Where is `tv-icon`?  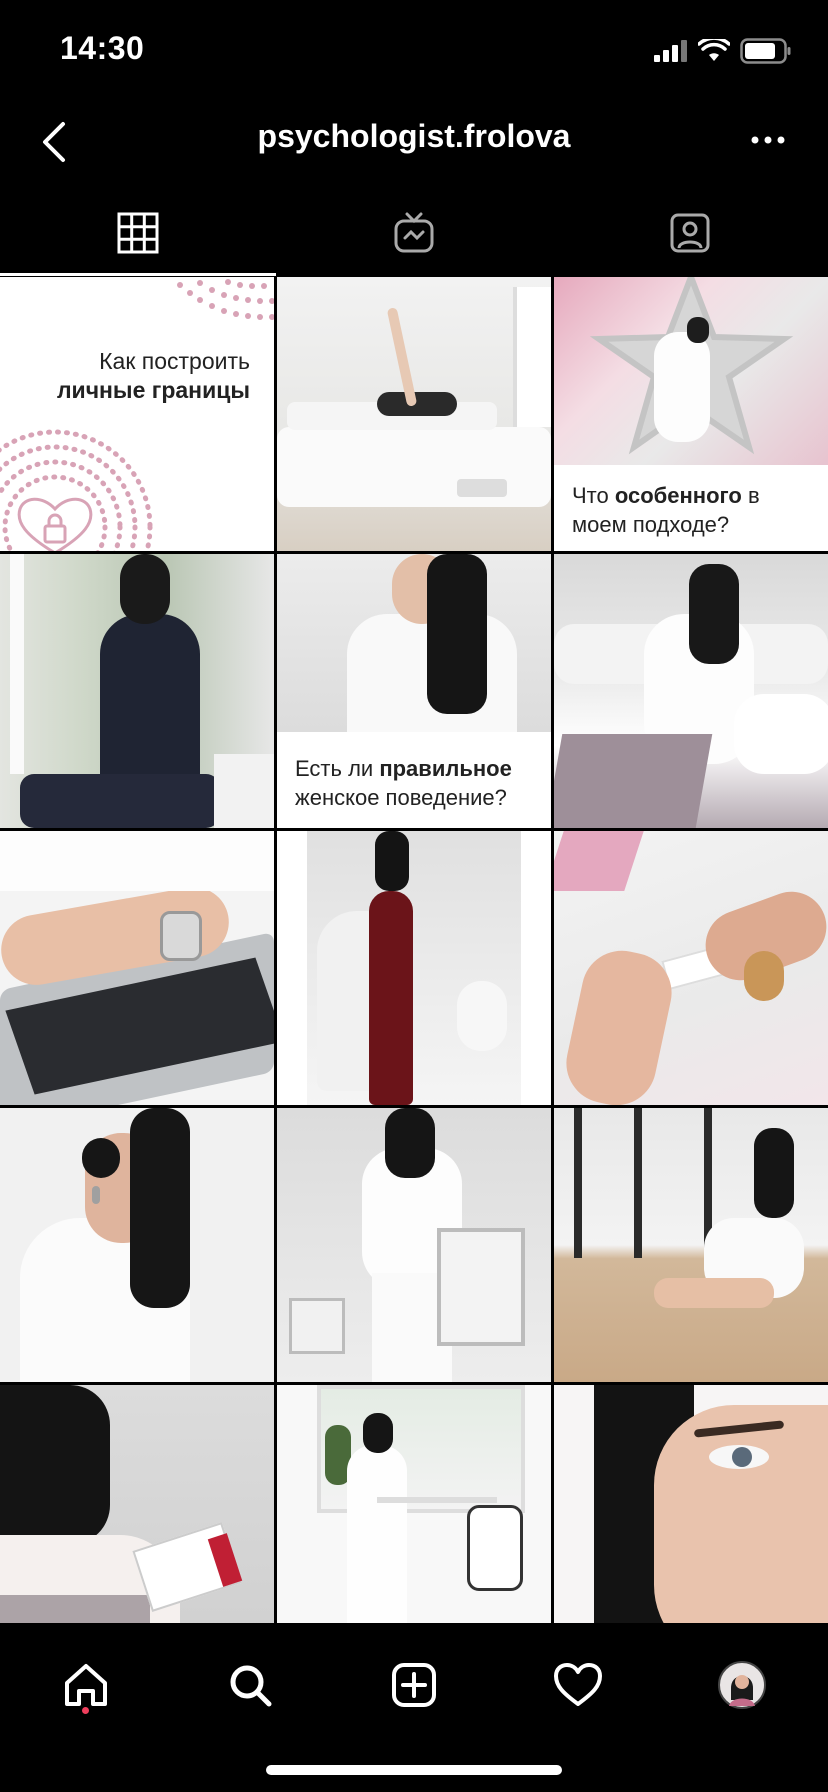
tv-icon is located at coordinates (414, 232).